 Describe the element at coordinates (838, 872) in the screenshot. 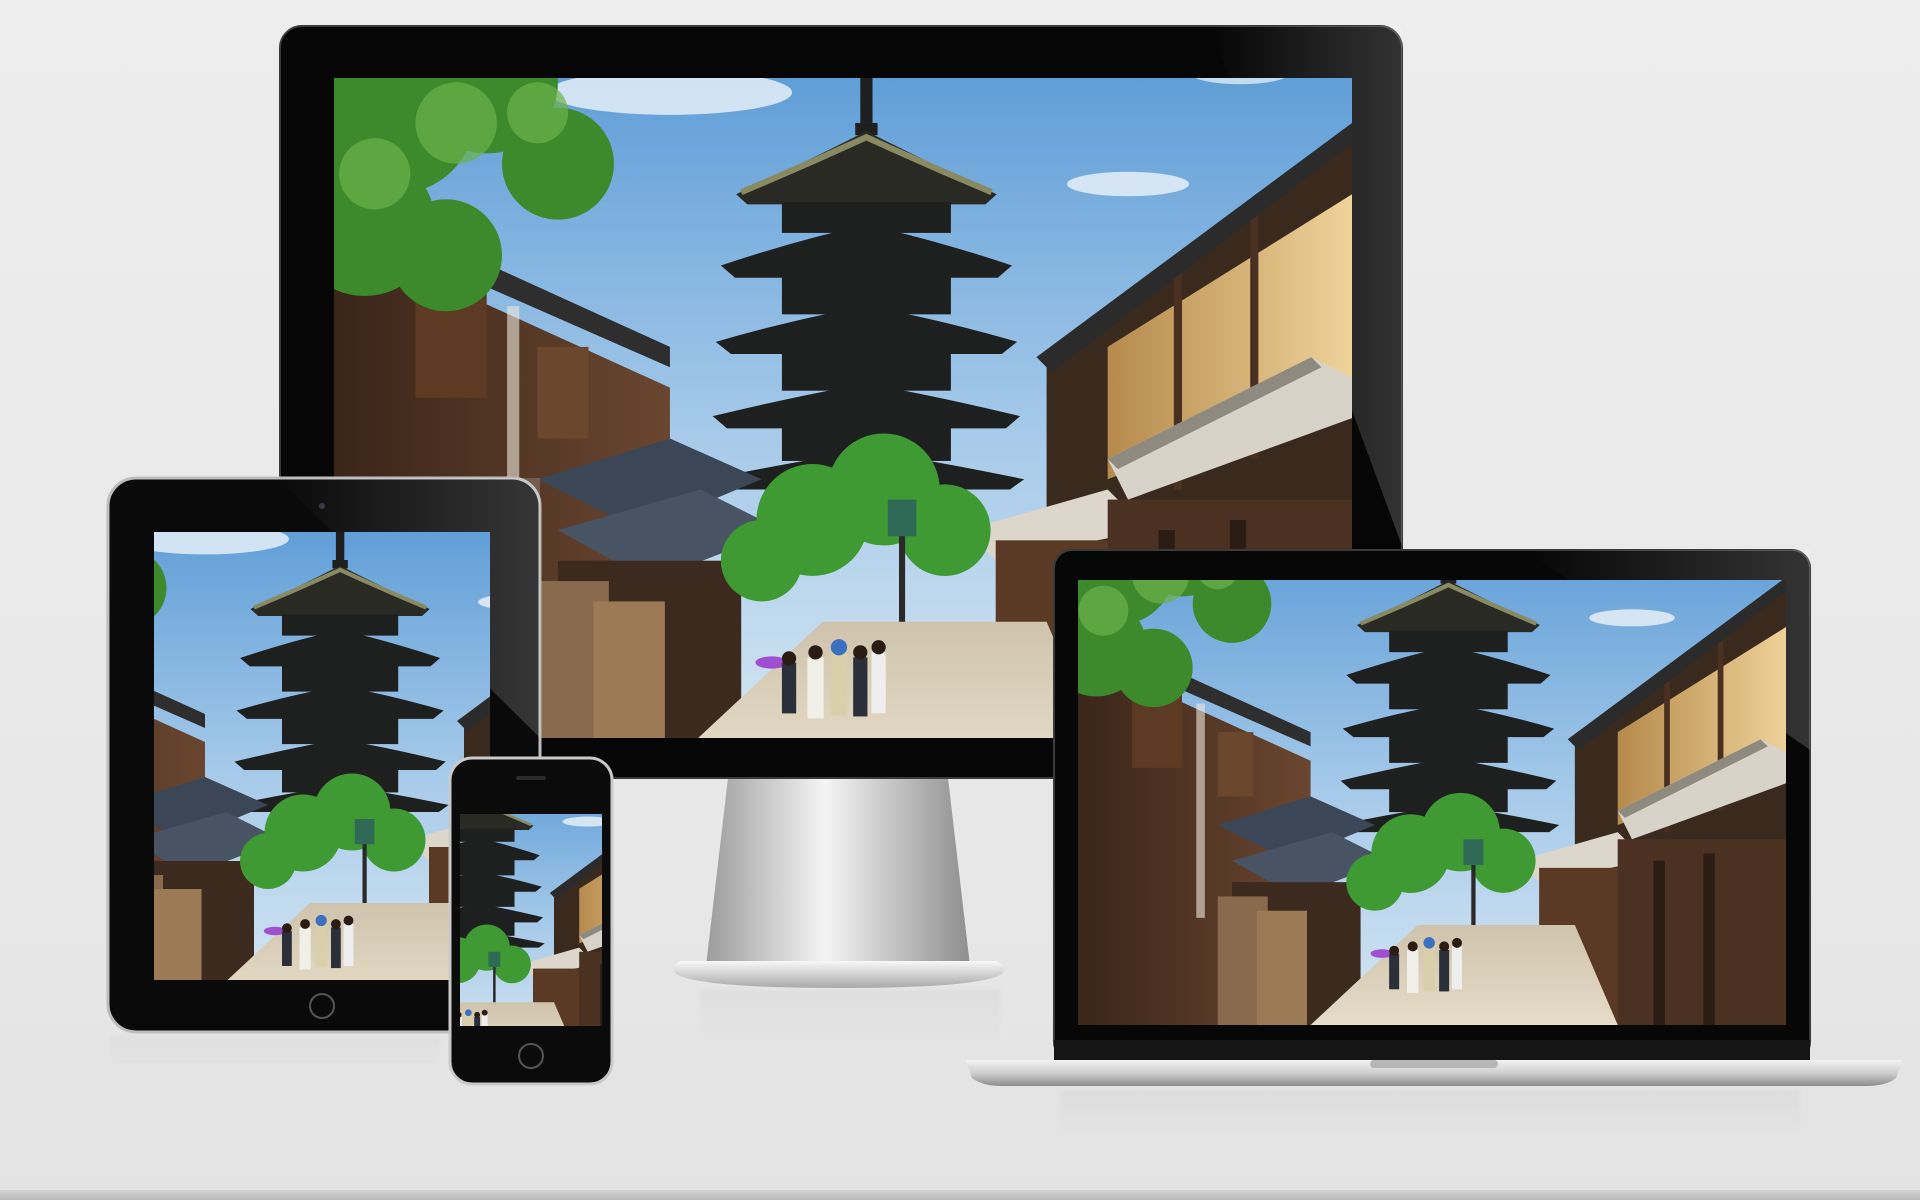

I see `monitor-stand` at that location.